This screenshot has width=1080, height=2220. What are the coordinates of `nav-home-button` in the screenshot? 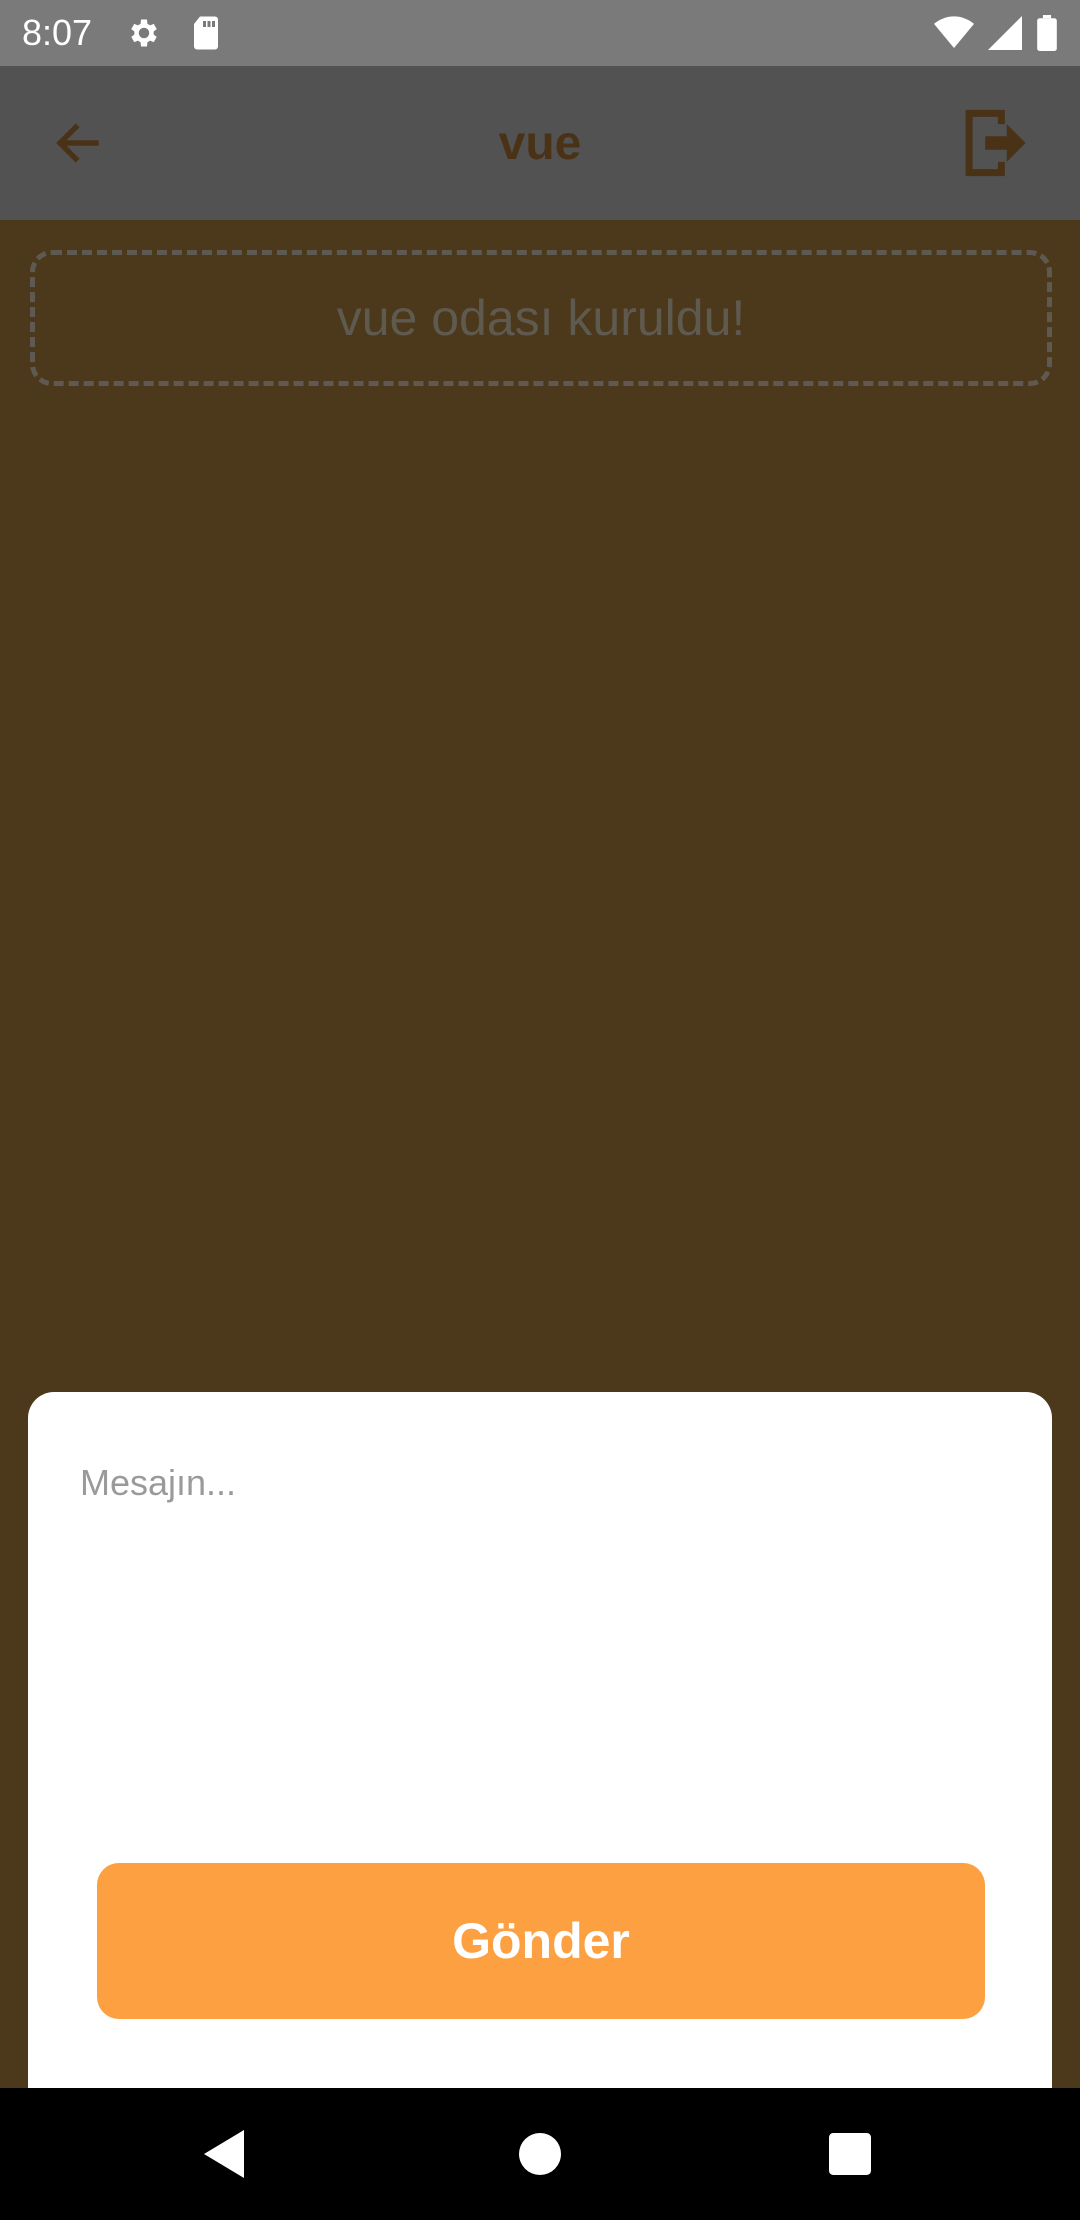 It's located at (540, 2154).